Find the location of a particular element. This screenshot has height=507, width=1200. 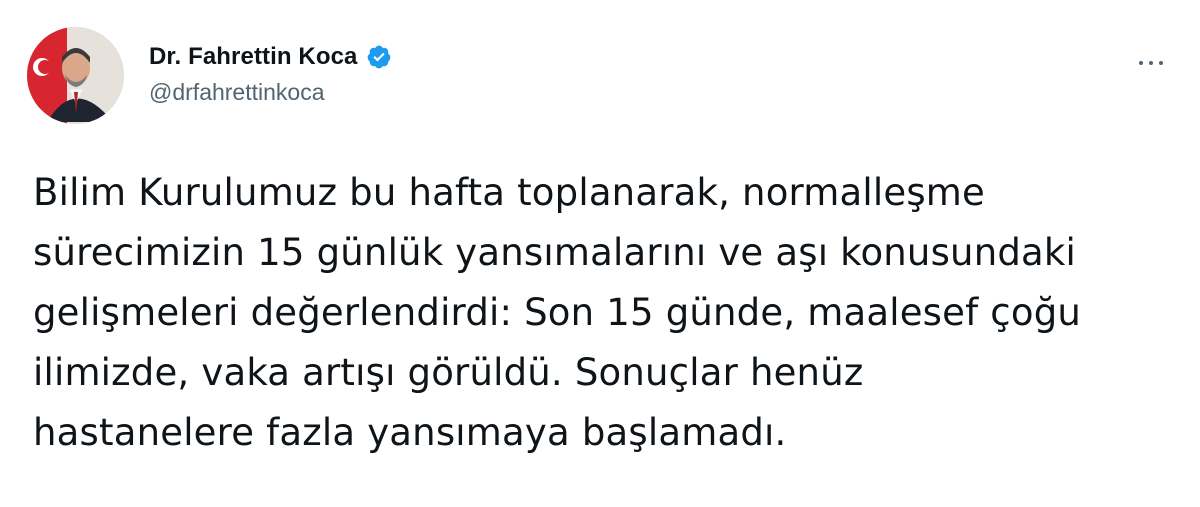

author-avatar is located at coordinates (75, 75).